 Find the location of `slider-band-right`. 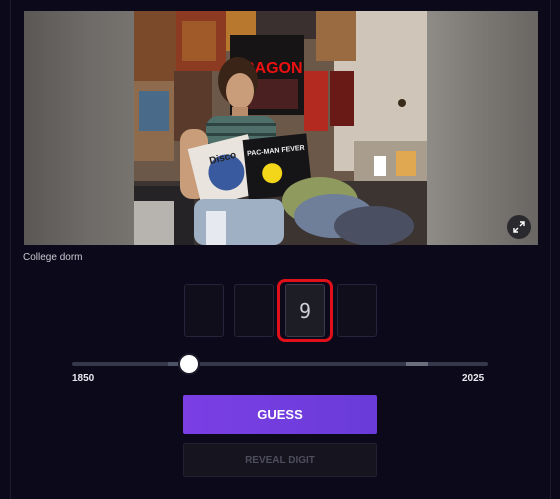

slider-band-right is located at coordinates (417, 364).